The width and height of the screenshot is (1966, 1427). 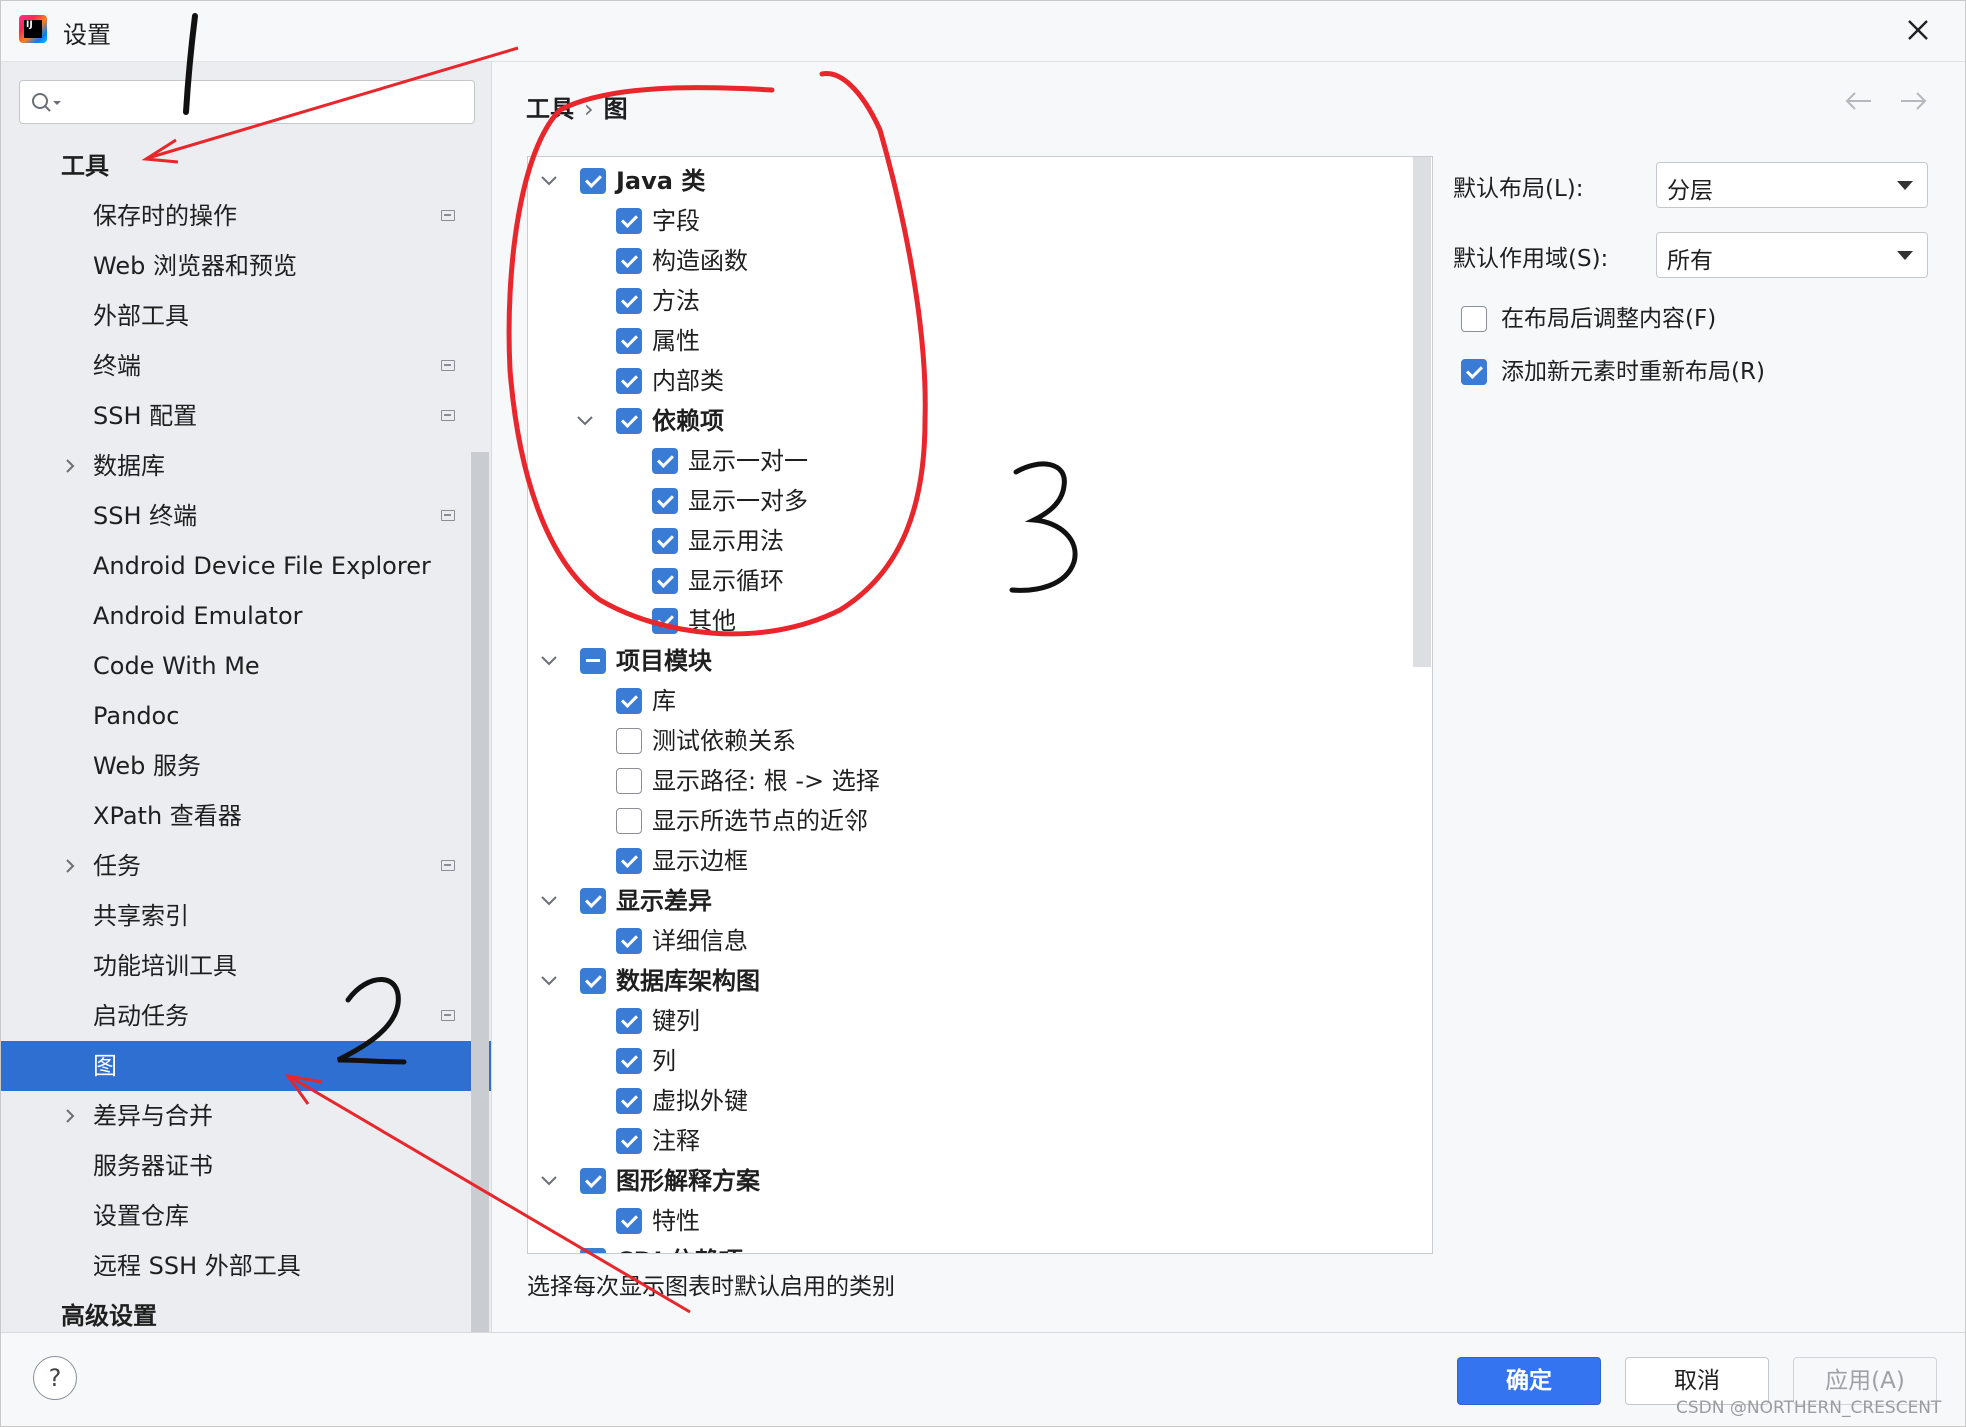 I want to click on category-row: CDI 依赖项, so click(x=968, y=1247).